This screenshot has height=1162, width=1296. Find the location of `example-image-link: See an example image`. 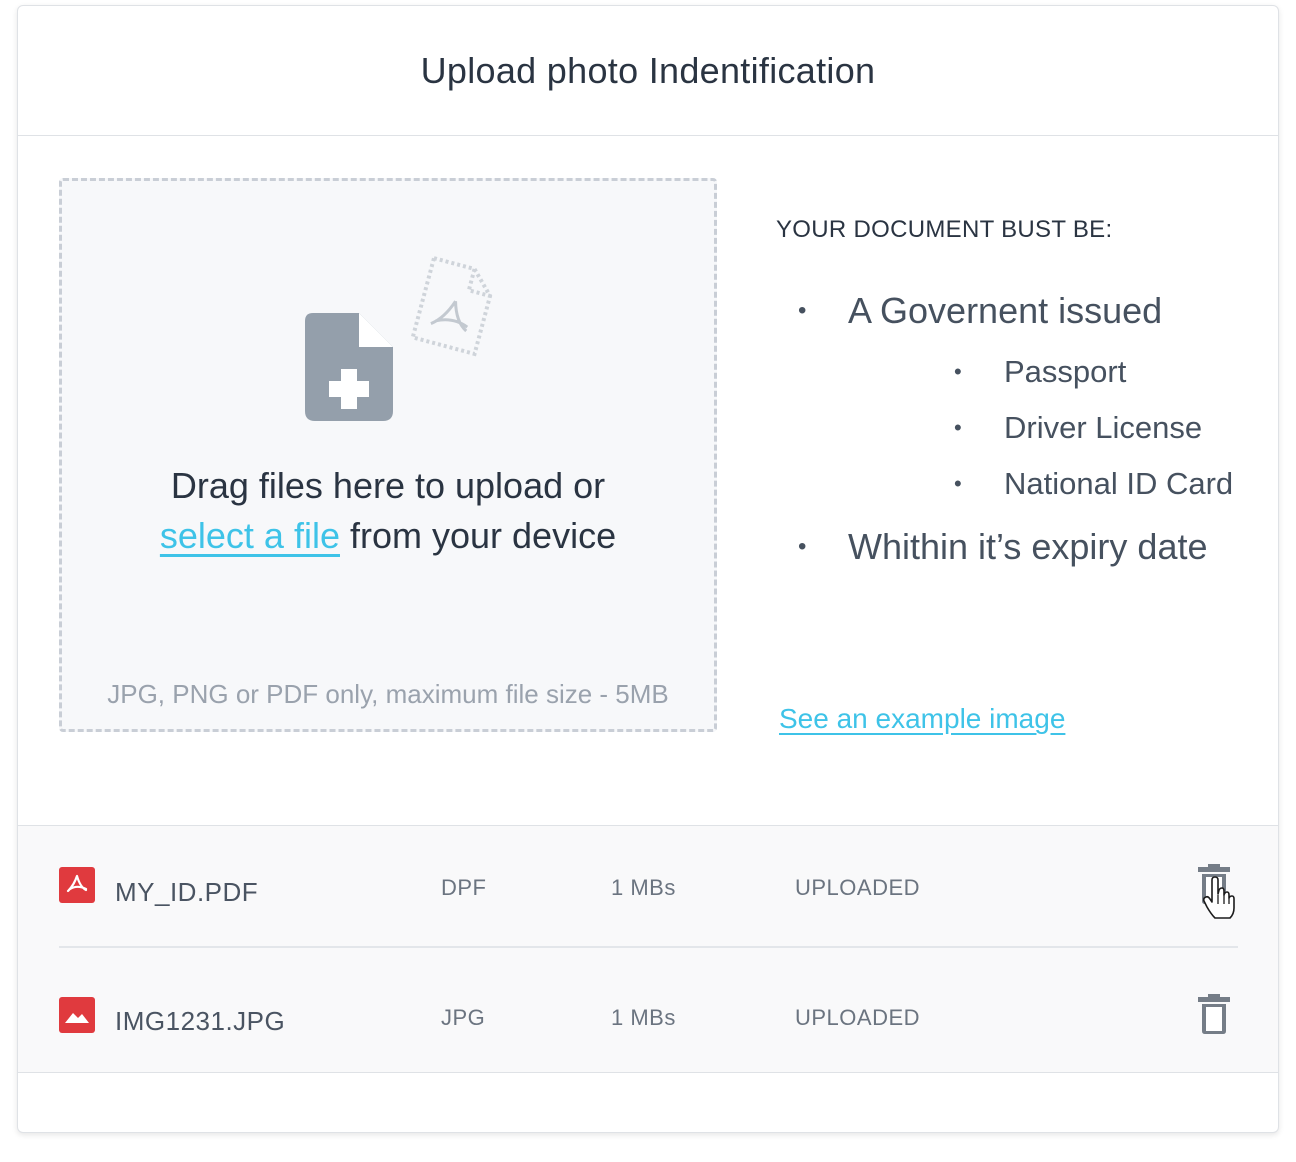

example-image-link: See an example image is located at coordinates (922, 719).